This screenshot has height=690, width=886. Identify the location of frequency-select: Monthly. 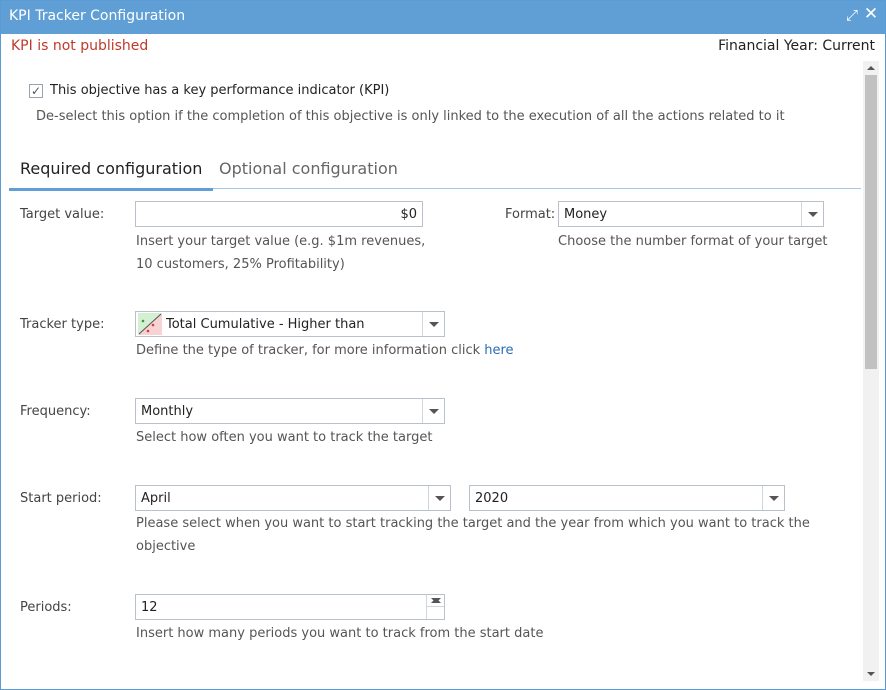
(290, 411).